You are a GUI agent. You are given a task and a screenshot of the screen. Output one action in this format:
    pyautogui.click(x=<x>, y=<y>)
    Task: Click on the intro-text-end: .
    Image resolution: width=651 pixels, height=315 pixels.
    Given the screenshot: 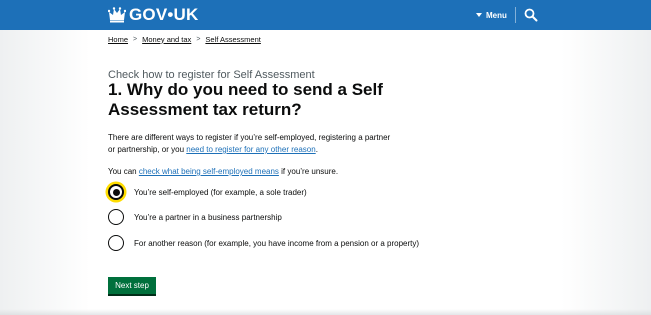 What is the action you would take?
    pyautogui.click(x=316, y=149)
    